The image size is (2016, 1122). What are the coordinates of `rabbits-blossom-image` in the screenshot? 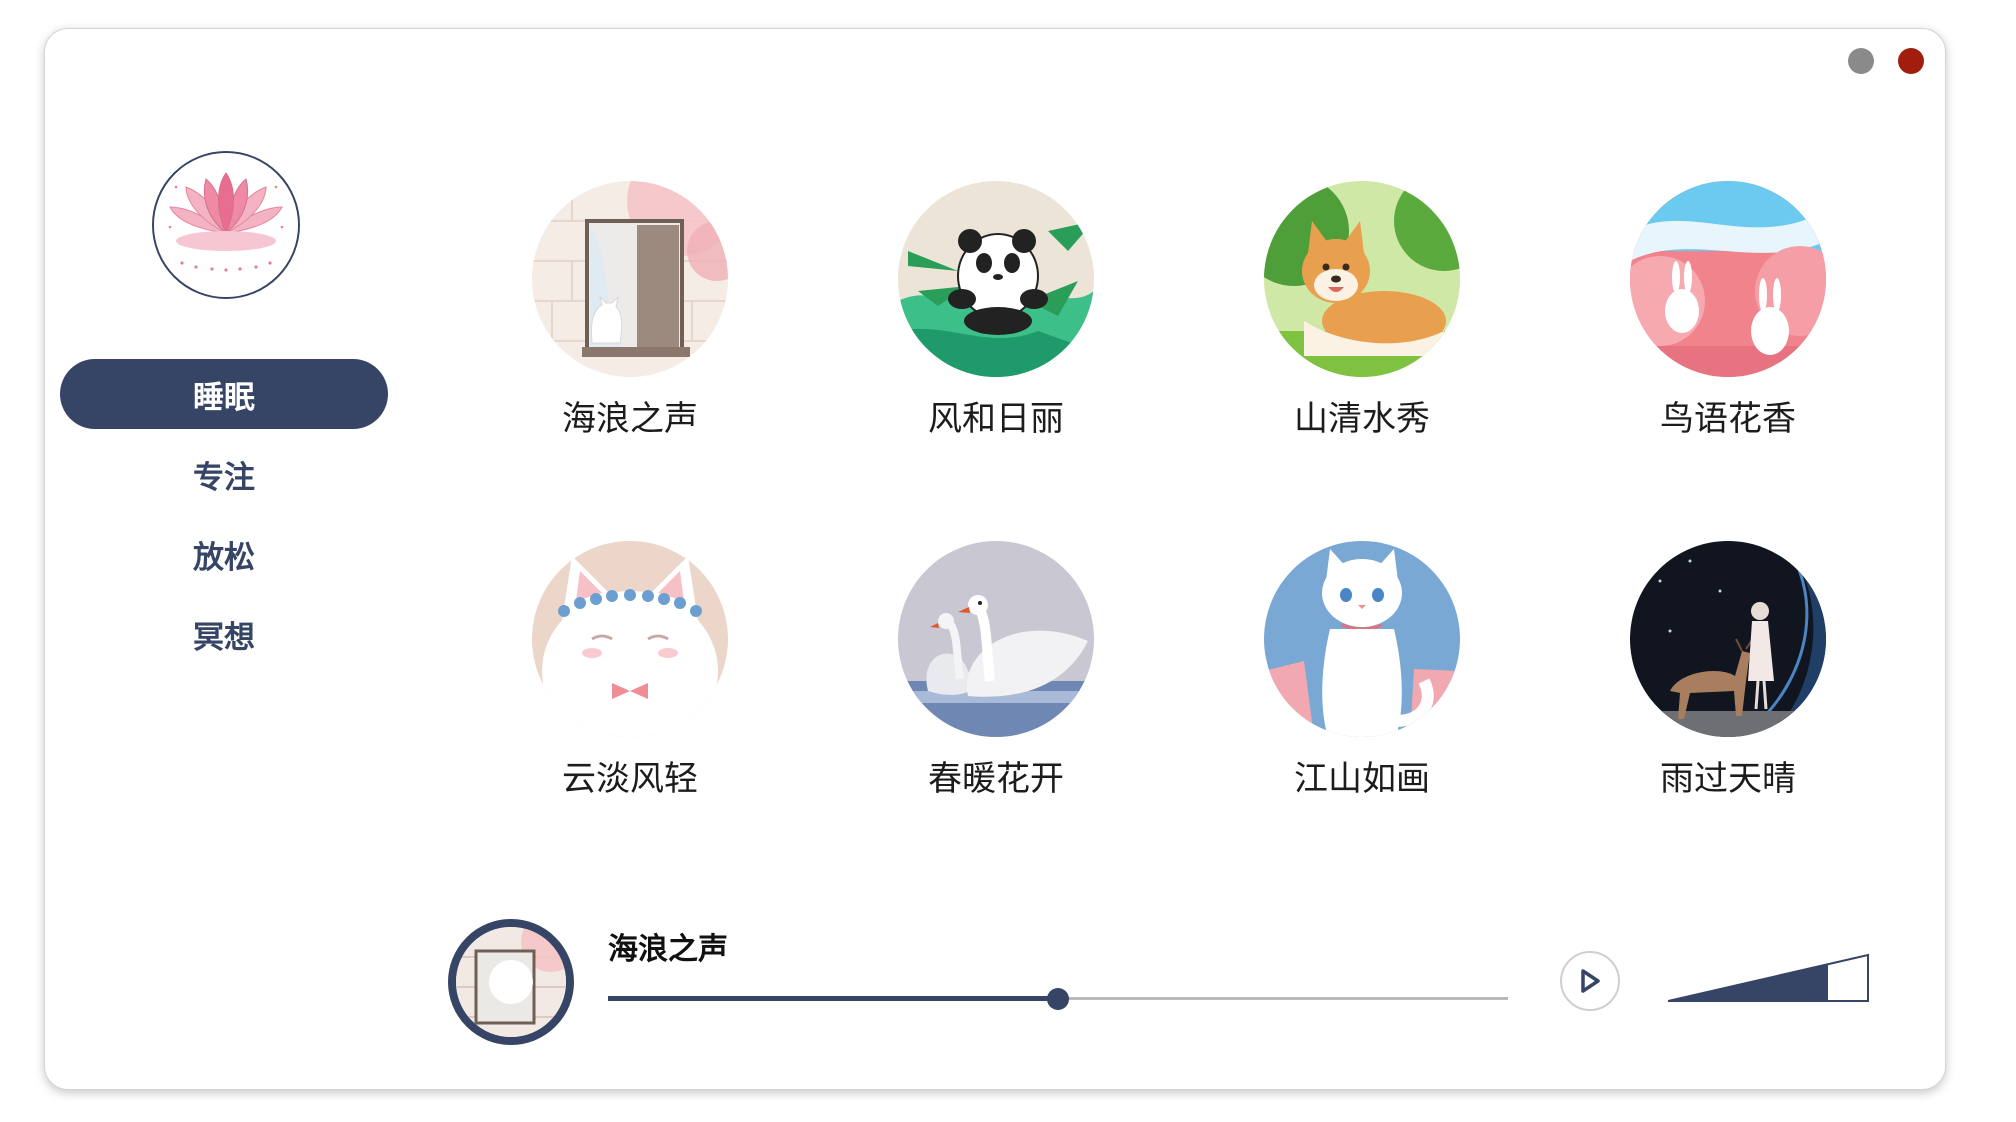 It's located at (1728, 279).